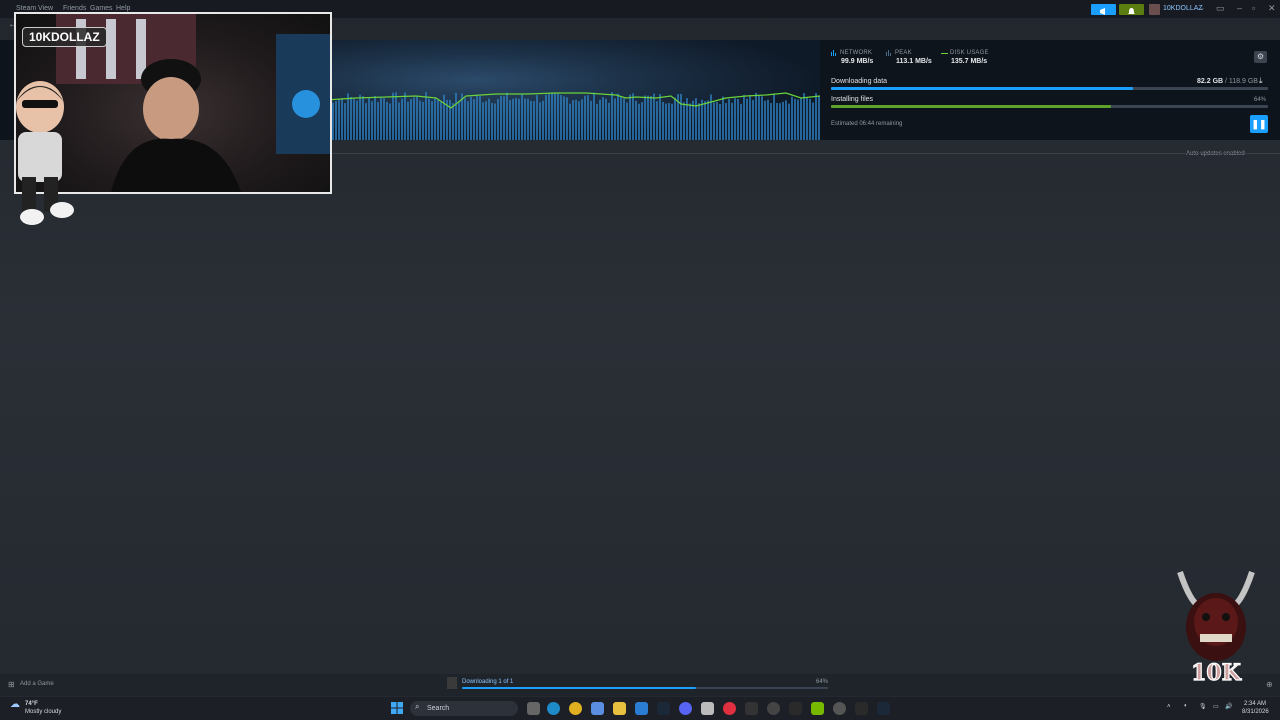 The height and width of the screenshot is (720, 1280). Describe the element at coordinates (1216, 629) in the screenshot. I see `10k-family-logo: 10K` at that location.